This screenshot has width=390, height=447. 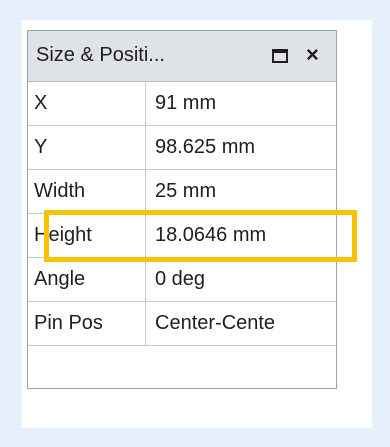 I want to click on property-label: Angle, so click(x=87, y=279).